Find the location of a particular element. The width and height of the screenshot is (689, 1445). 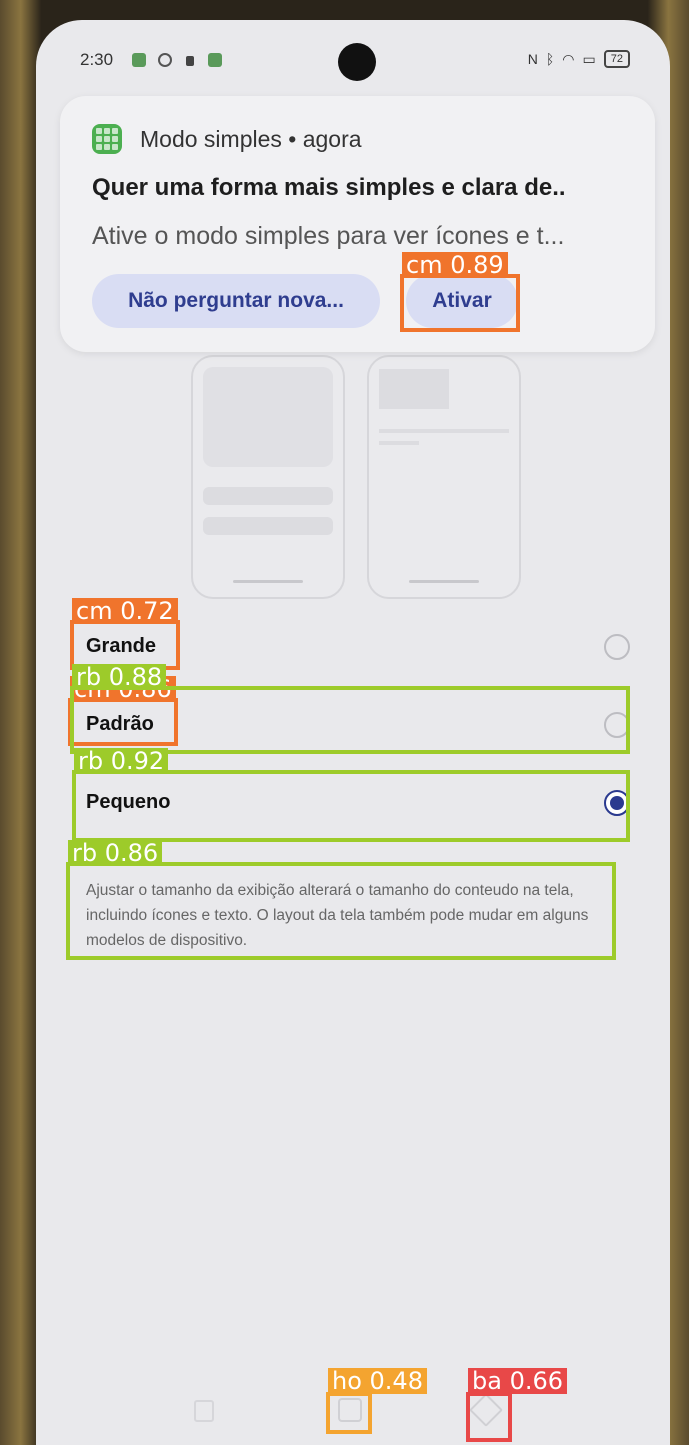

detection-label: ba 0.66 is located at coordinates (518, 1381).